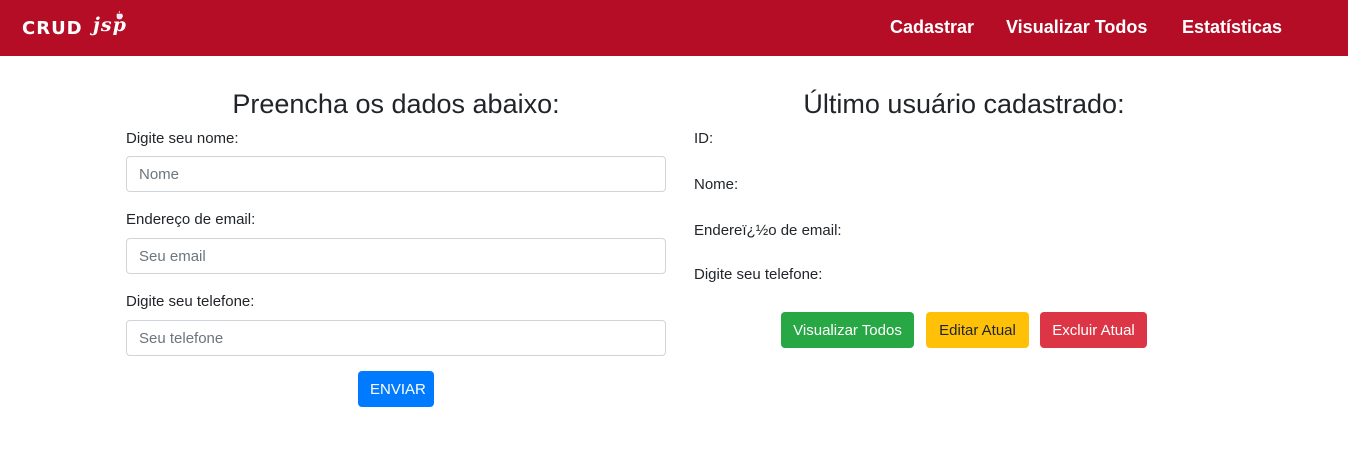 The width and height of the screenshot is (1348, 472). What do you see at coordinates (1232, 27) in the screenshot?
I see `nav-estatisticas: Estatísticas` at bounding box center [1232, 27].